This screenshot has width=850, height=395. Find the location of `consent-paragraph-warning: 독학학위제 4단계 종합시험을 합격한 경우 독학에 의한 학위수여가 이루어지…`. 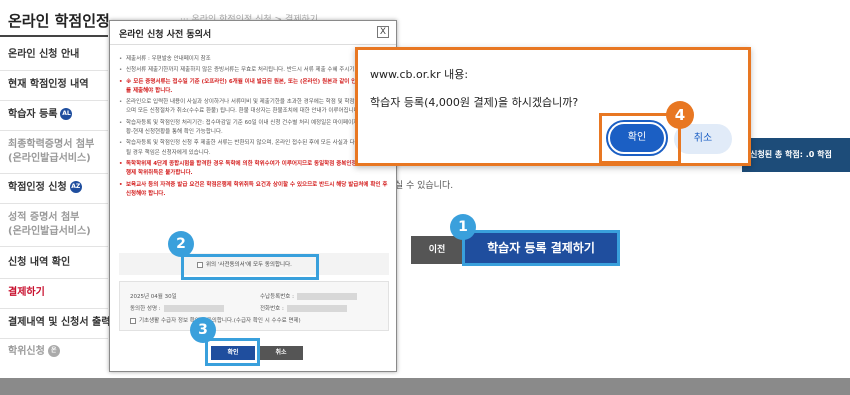

consent-paragraph-warning: 독학학위제 4단계 종합시험을 합격한 경우 독학에 의한 학위수여가 이루어지… is located at coordinates (256, 169).